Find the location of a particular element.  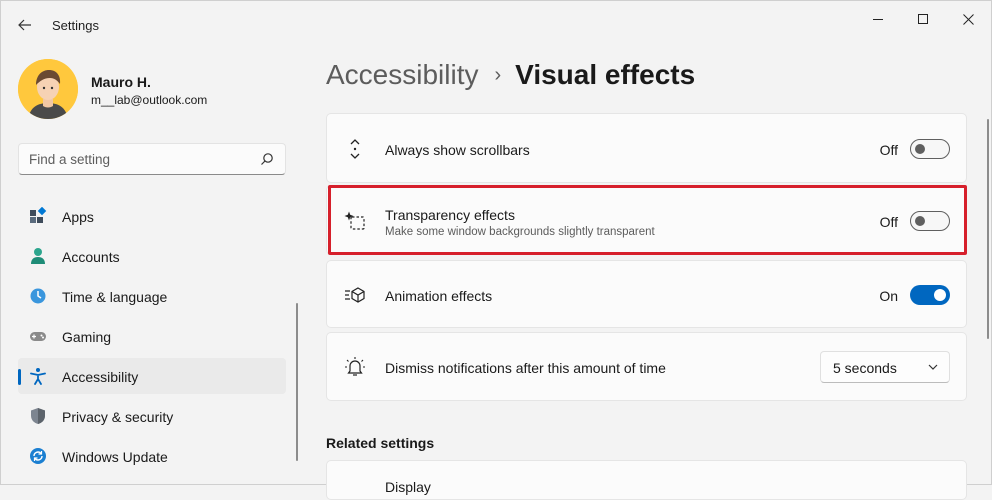

close-button is located at coordinates (968, 19).